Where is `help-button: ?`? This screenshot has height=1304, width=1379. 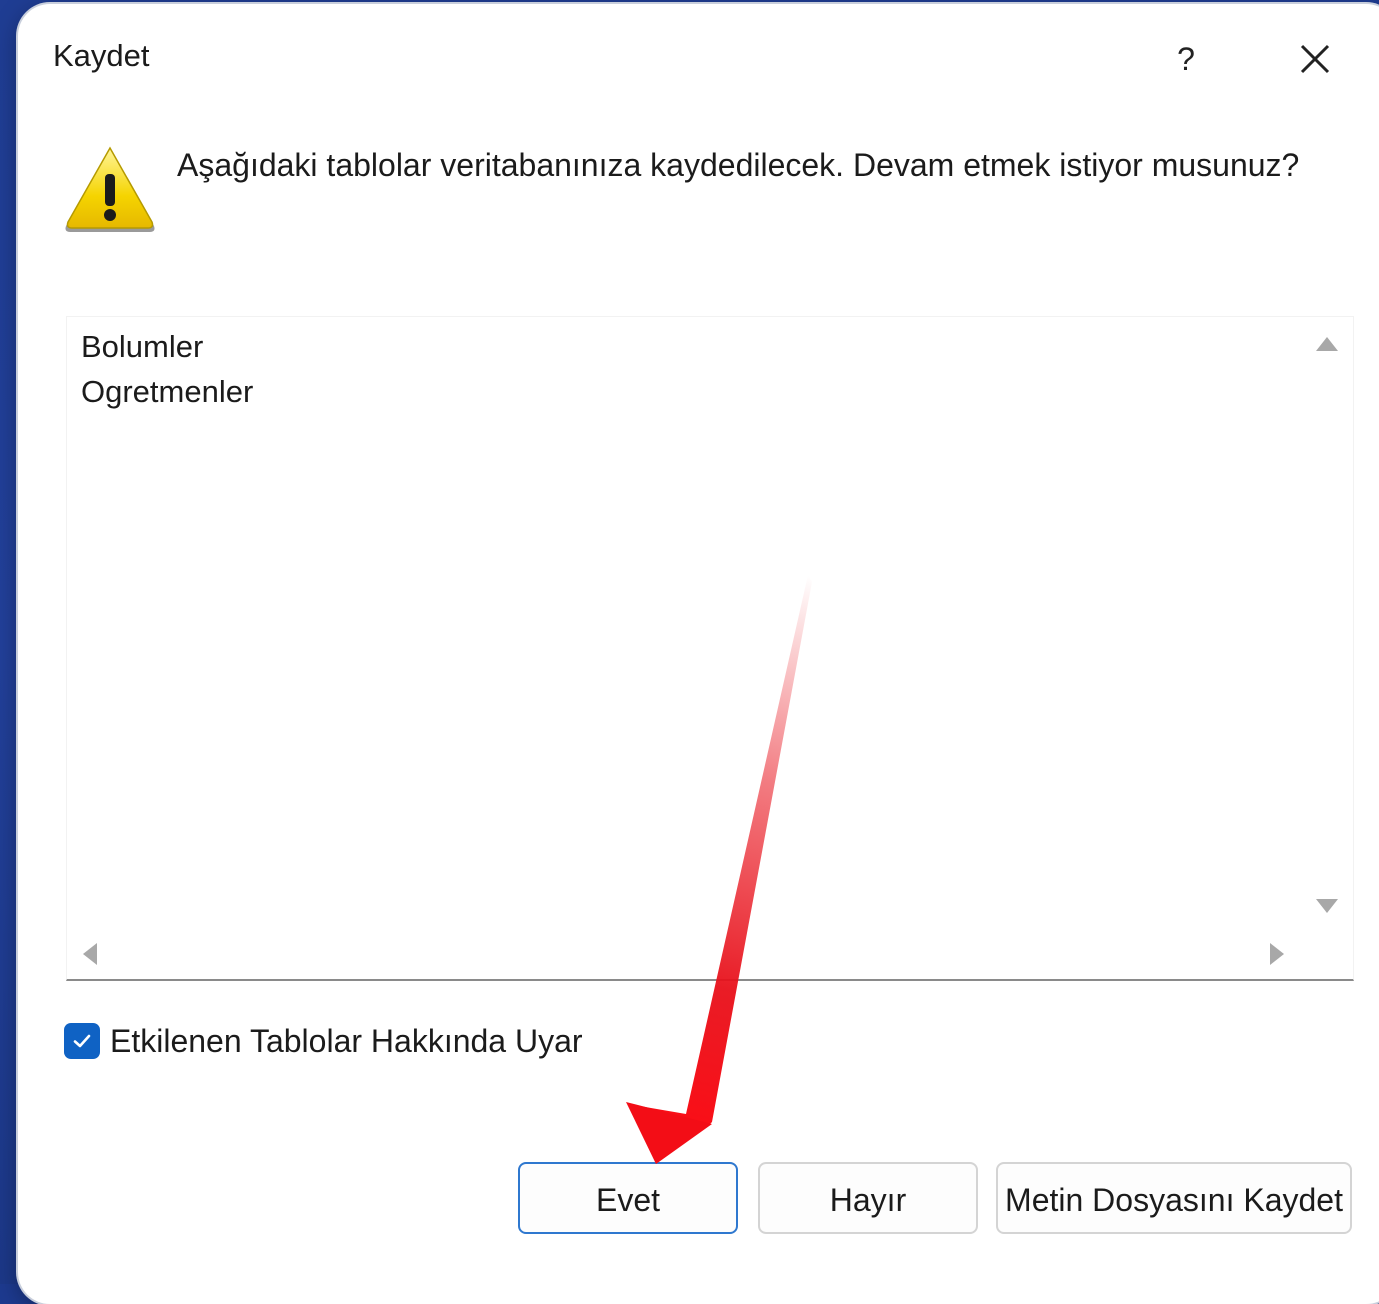 help-button: ? is located at coordinates (1186, 59).